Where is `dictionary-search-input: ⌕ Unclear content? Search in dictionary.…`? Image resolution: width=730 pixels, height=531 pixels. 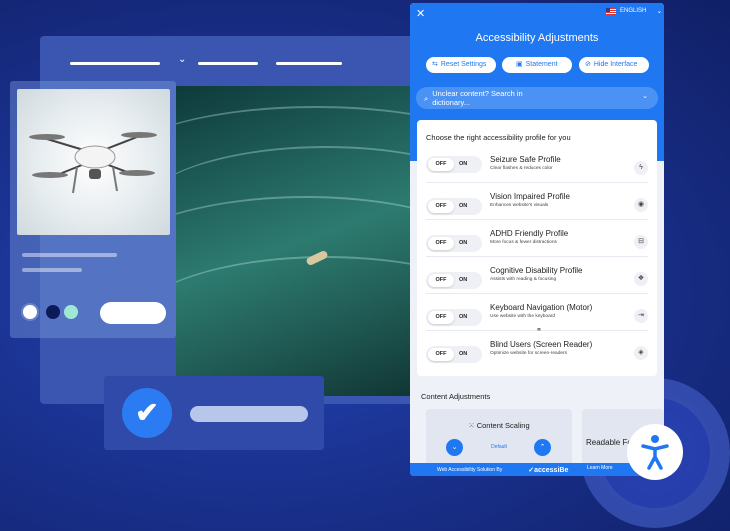 dictionary-search-input: ⌕ Unclear content? Search in dictionary.… is located at coordinates (537, 98).